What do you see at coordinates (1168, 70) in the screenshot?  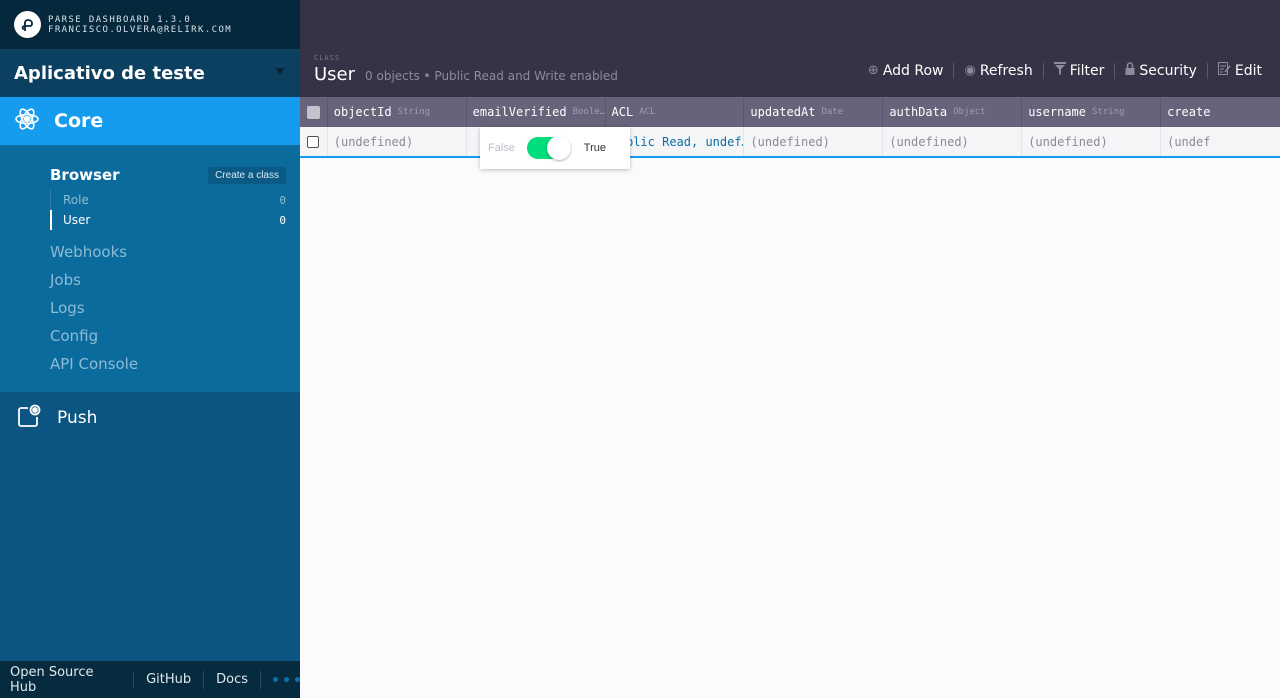 I see `security-label: Security` at bounding box center [1168, 70].